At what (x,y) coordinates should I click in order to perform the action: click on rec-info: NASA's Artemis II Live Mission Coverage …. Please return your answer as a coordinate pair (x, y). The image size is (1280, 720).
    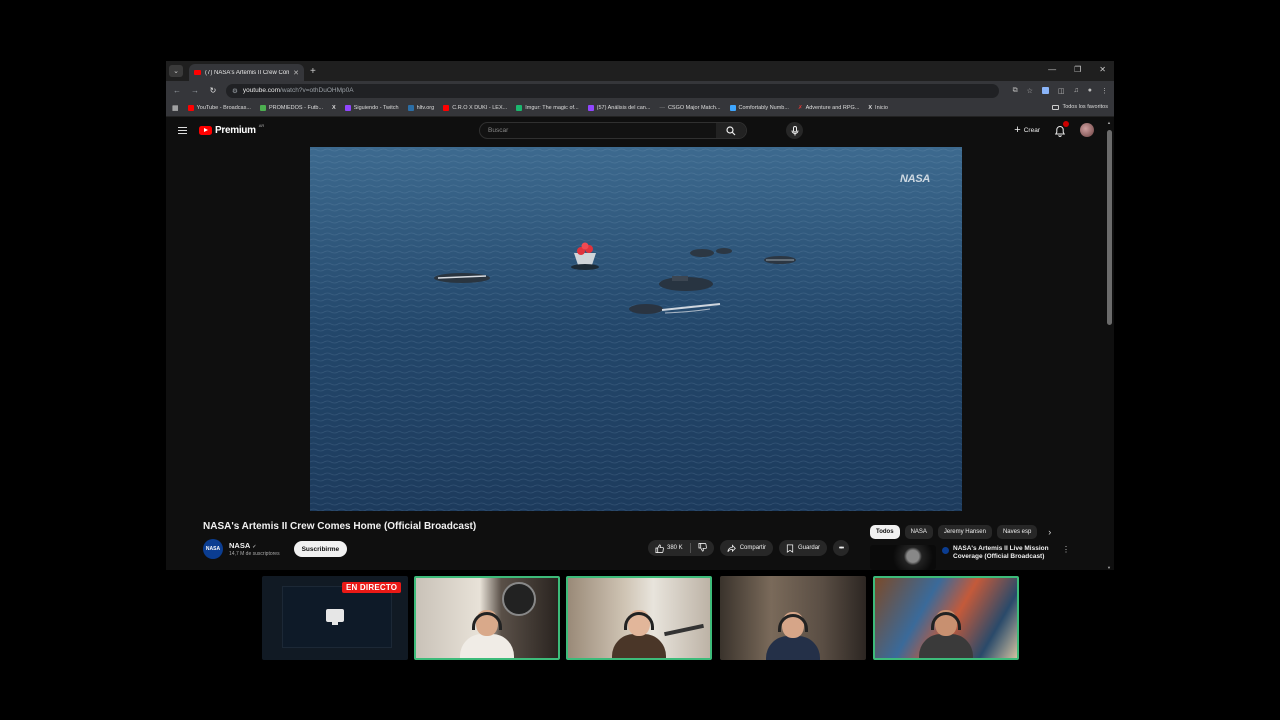
    Looking at the image, I should click on (1006, 557).